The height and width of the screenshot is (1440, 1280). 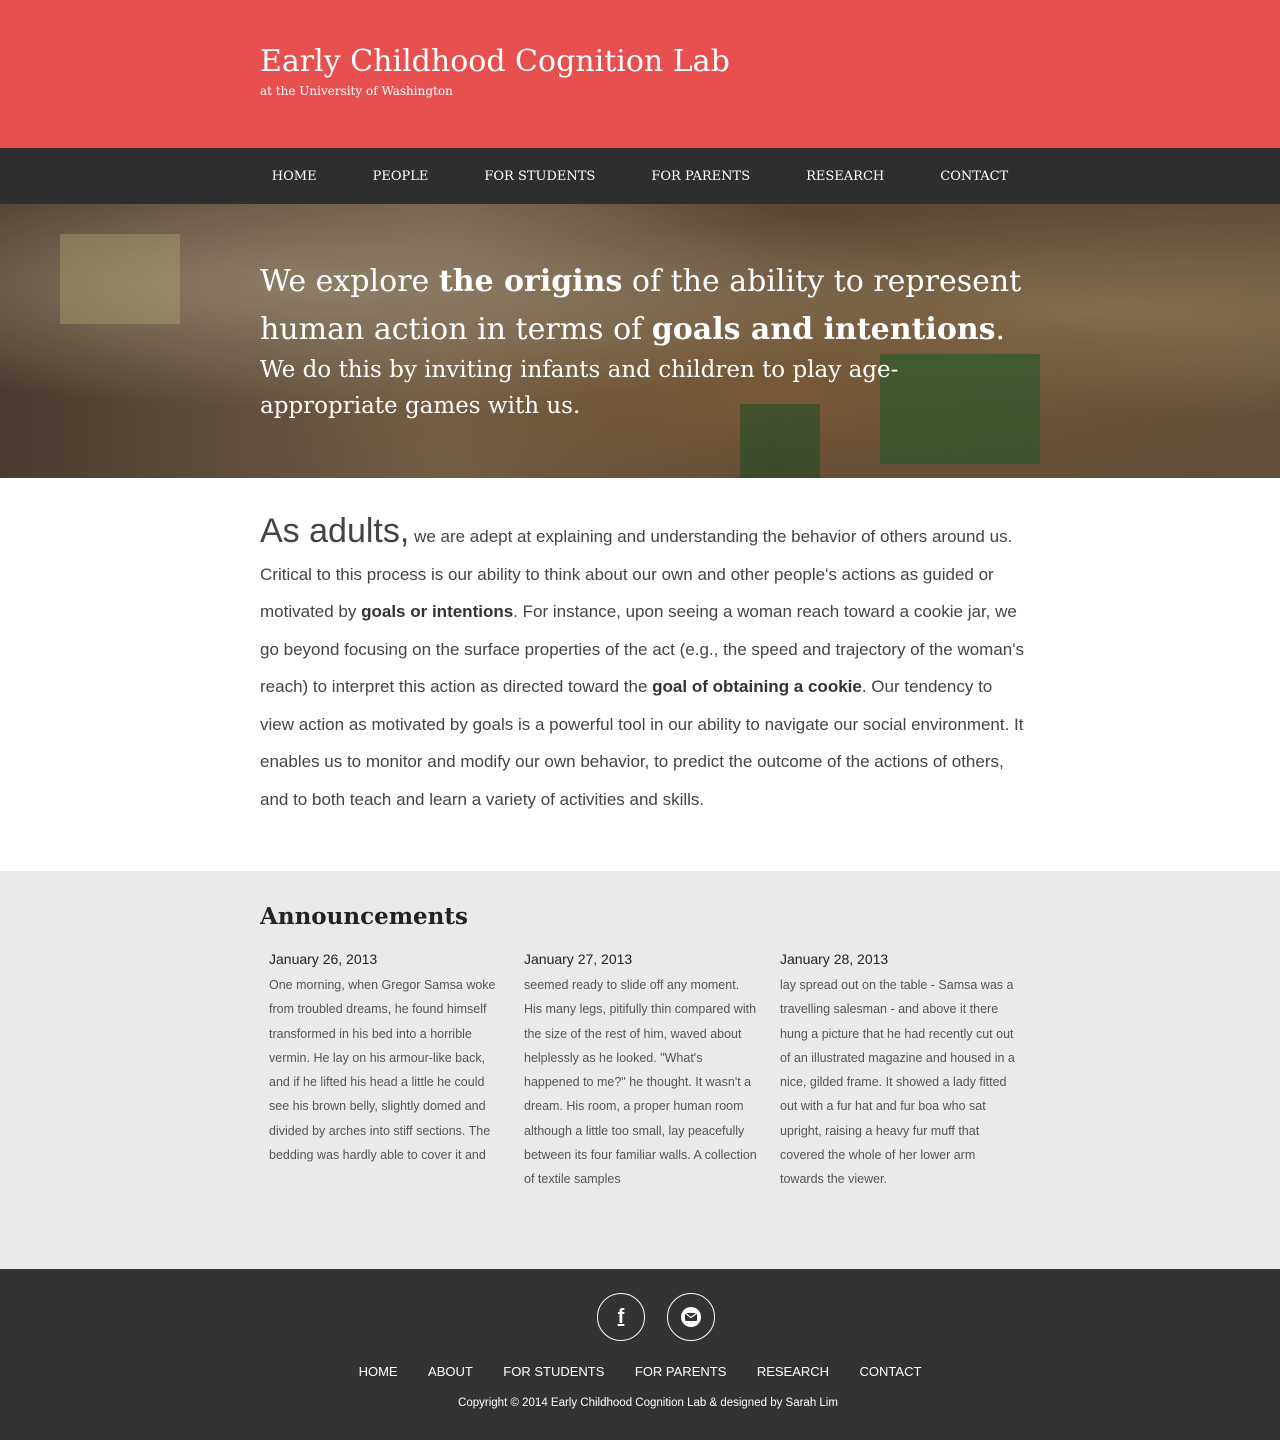 I want to click on nav-research: RESEARCH, so click(x=845, y=176).